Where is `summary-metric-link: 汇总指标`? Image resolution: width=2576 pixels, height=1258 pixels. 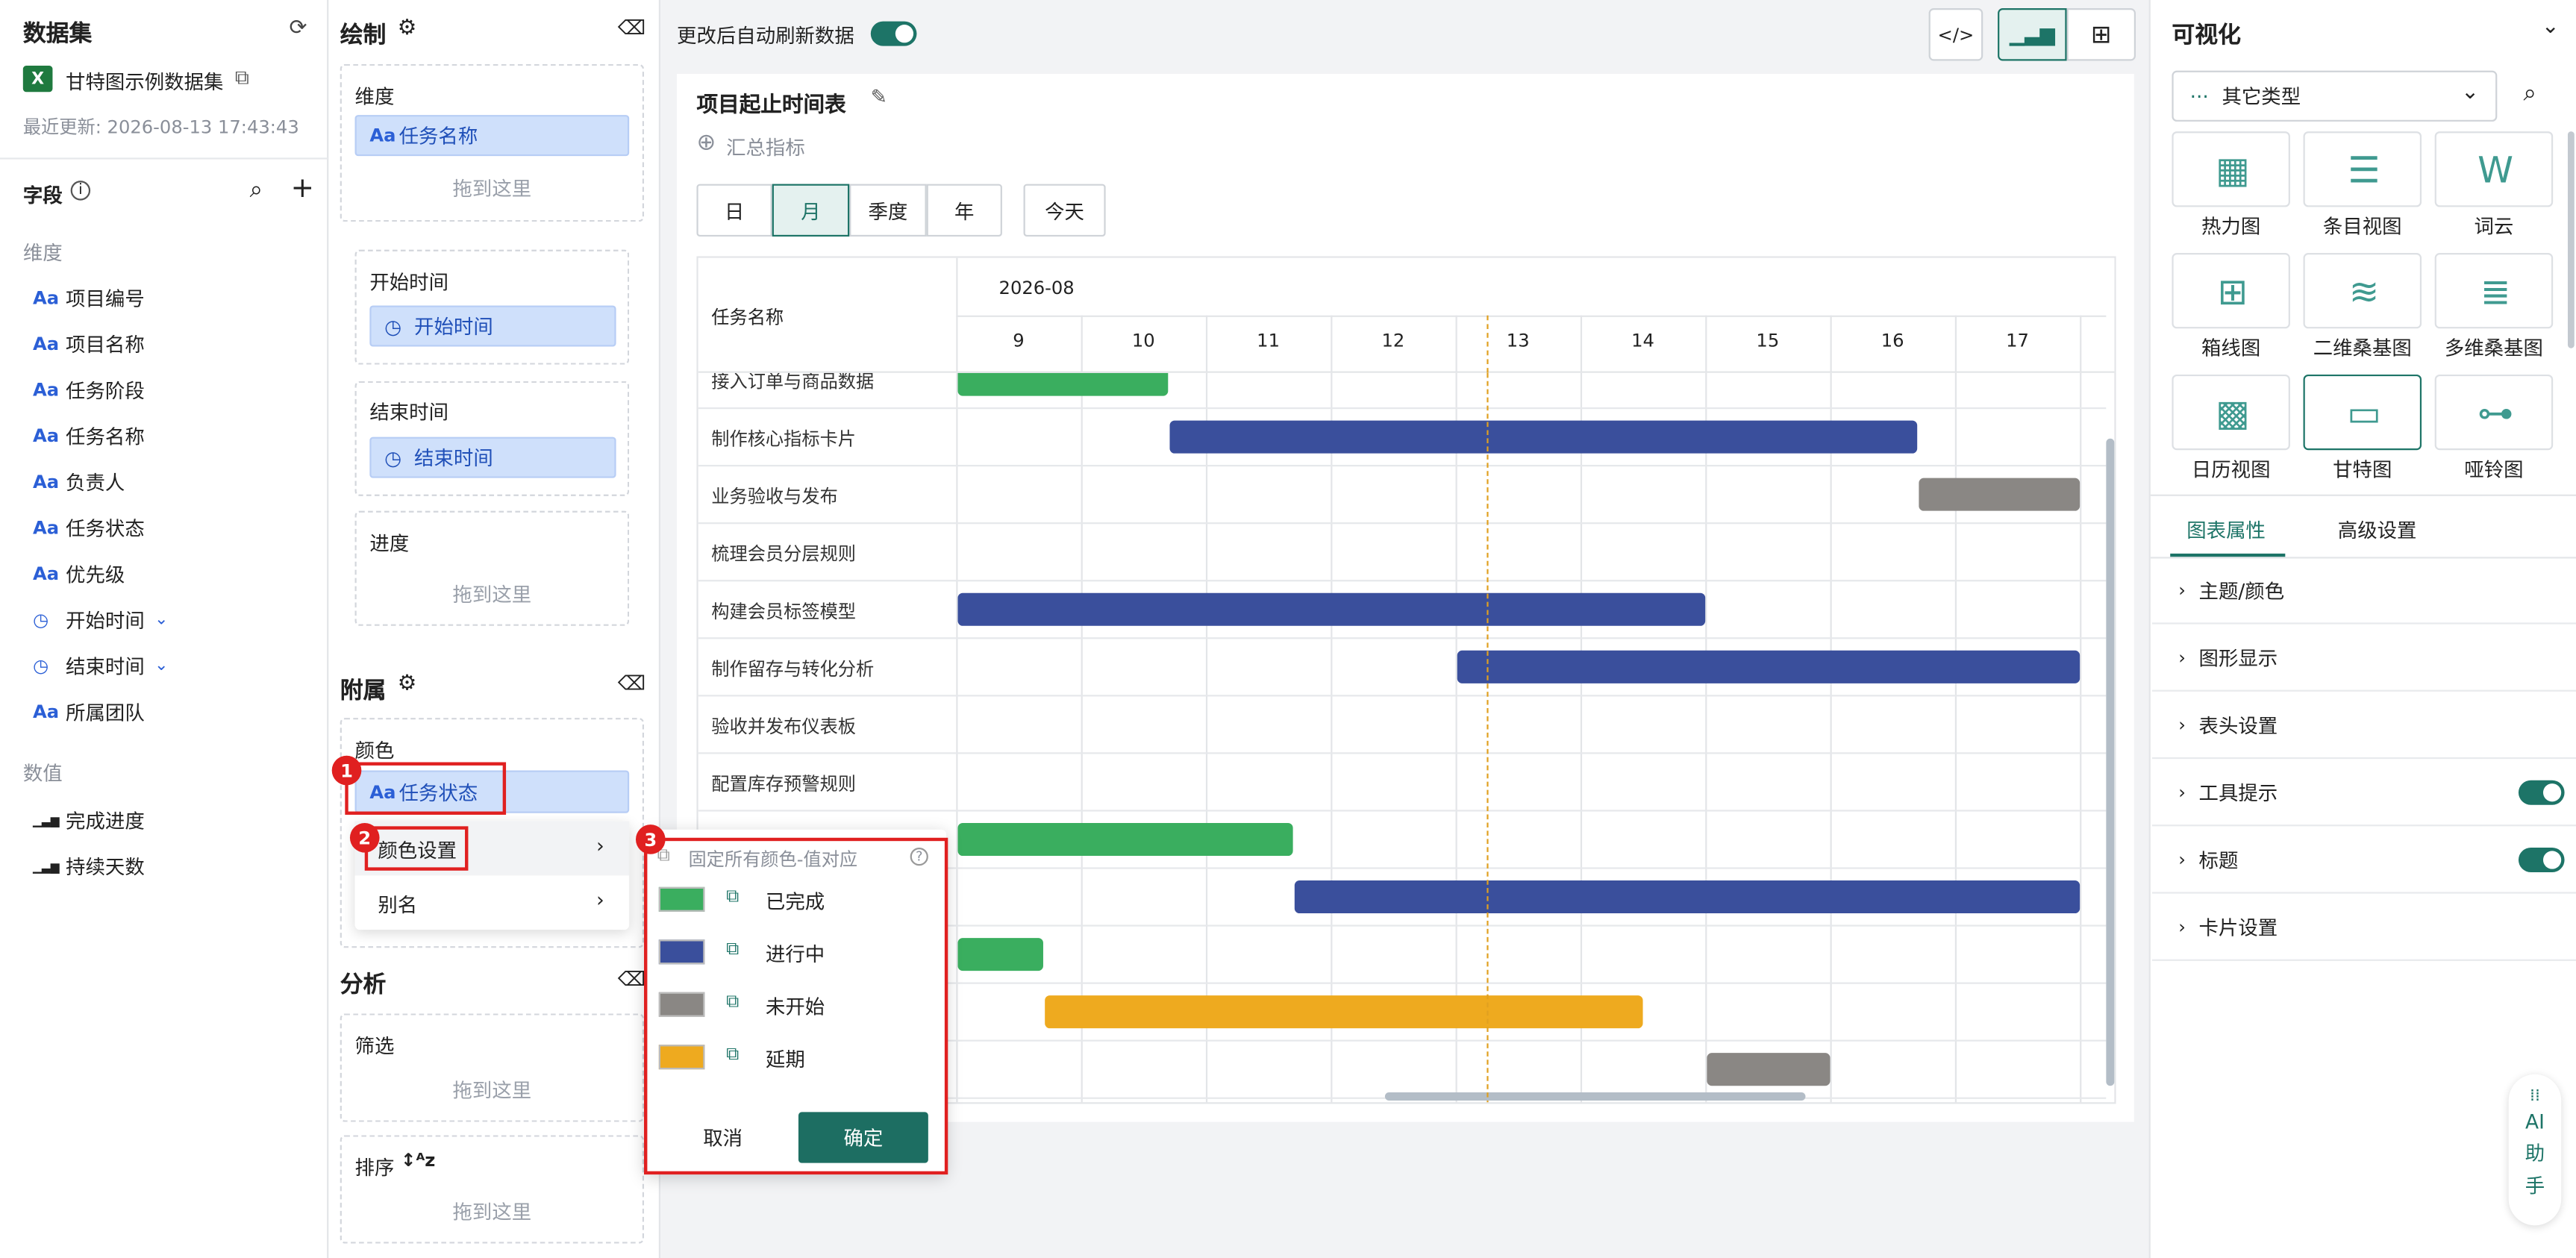 summary-metric-link: 汇总指标 is located at coordinates (765, 146).